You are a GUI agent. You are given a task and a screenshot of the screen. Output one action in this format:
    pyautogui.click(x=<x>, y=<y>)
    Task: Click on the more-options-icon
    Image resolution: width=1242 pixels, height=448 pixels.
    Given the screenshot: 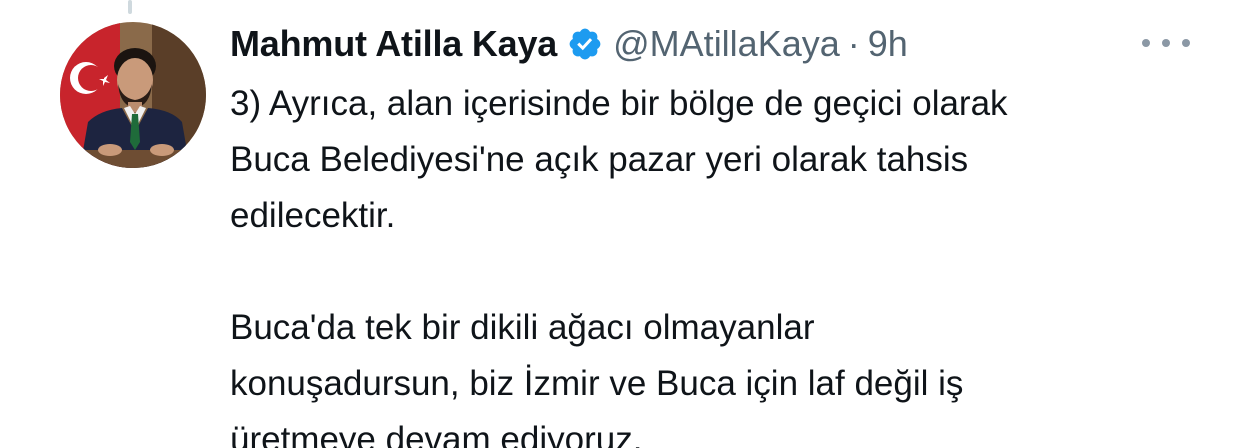 What is the action you would take?
    pyautogui.click(x=1166, y=43)
    